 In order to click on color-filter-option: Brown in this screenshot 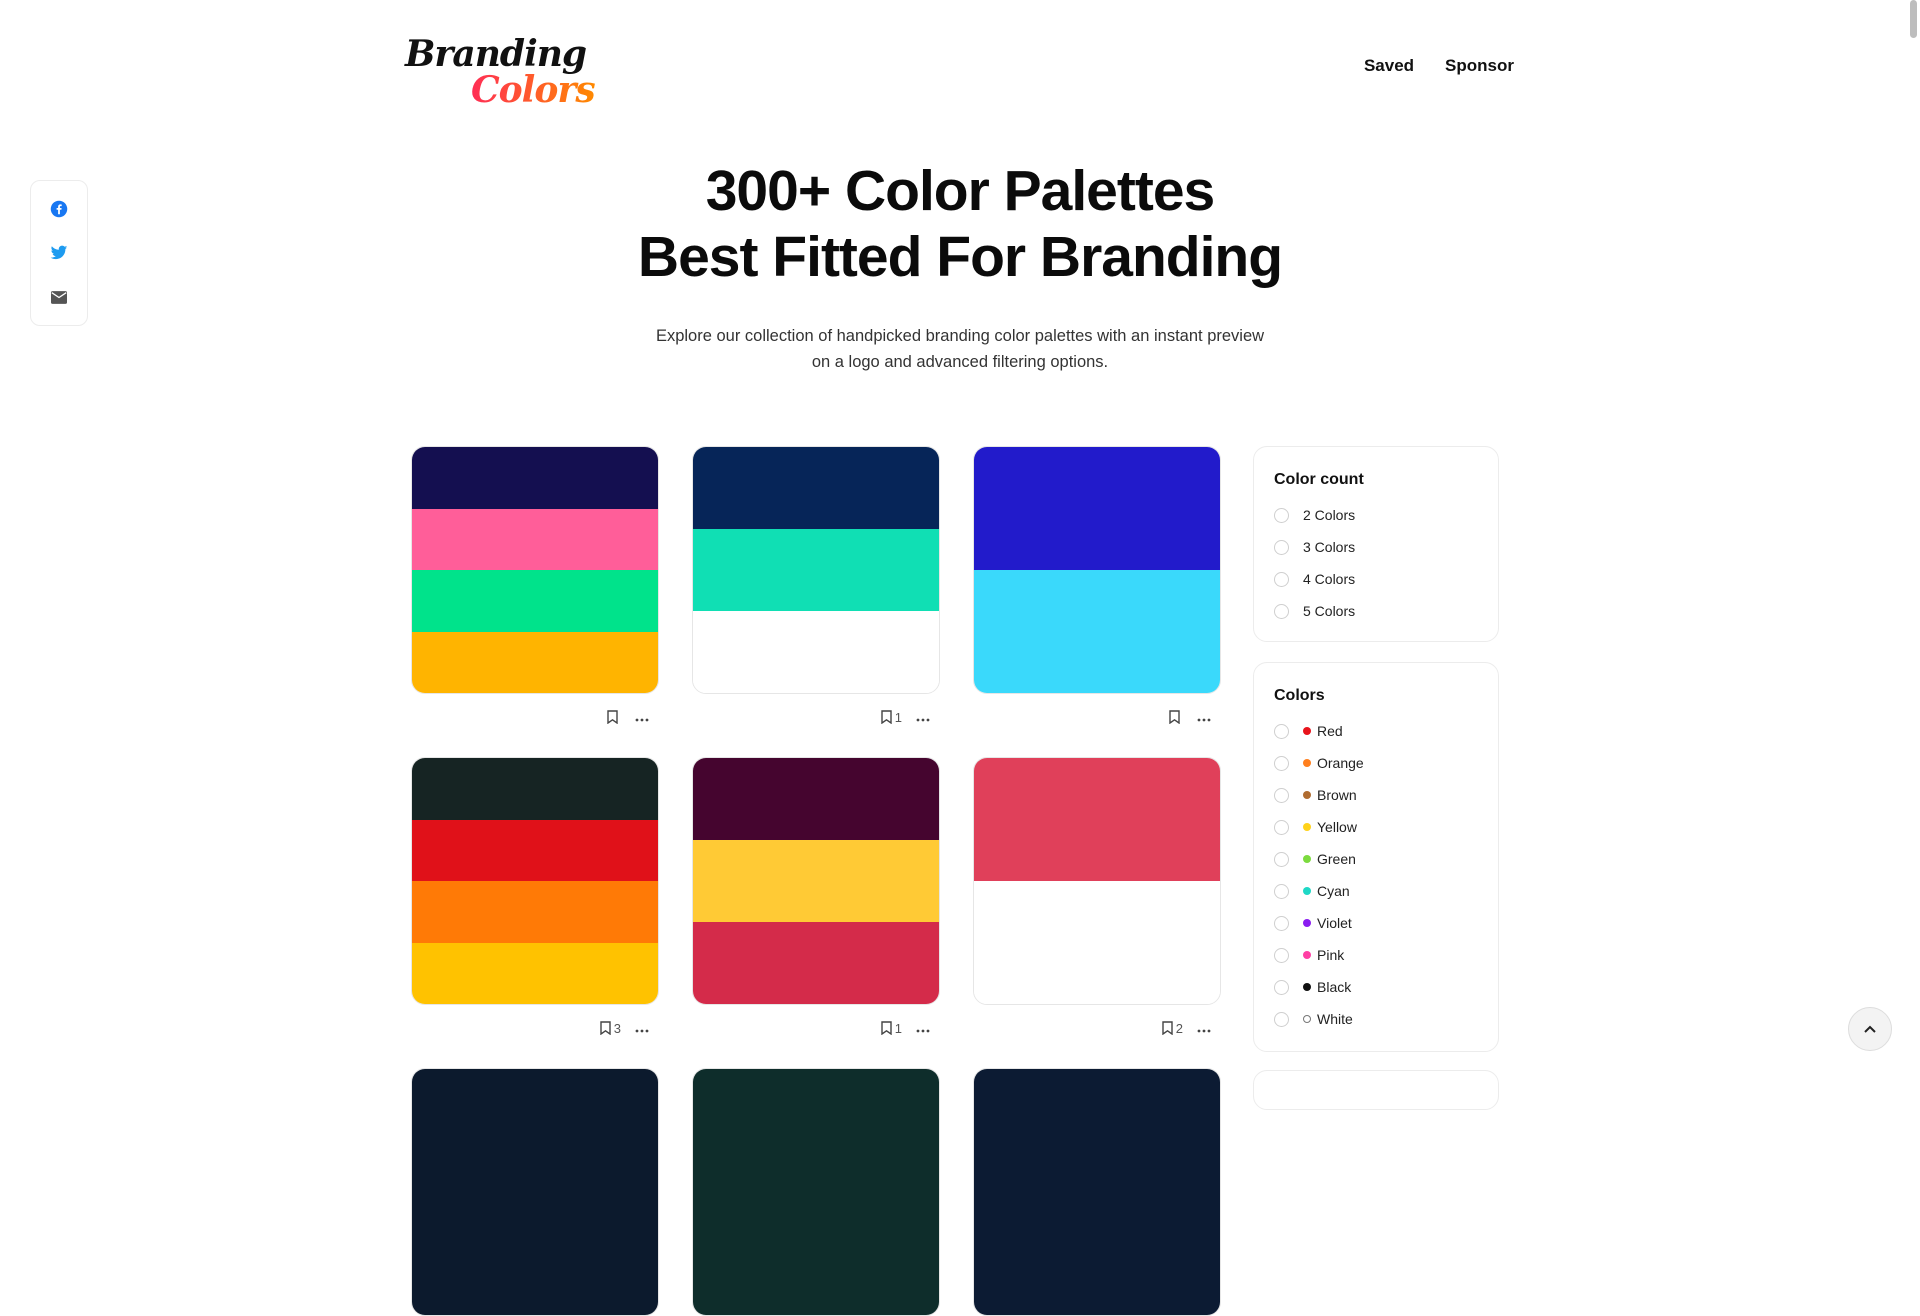, I will do `click(1315, 795)`.